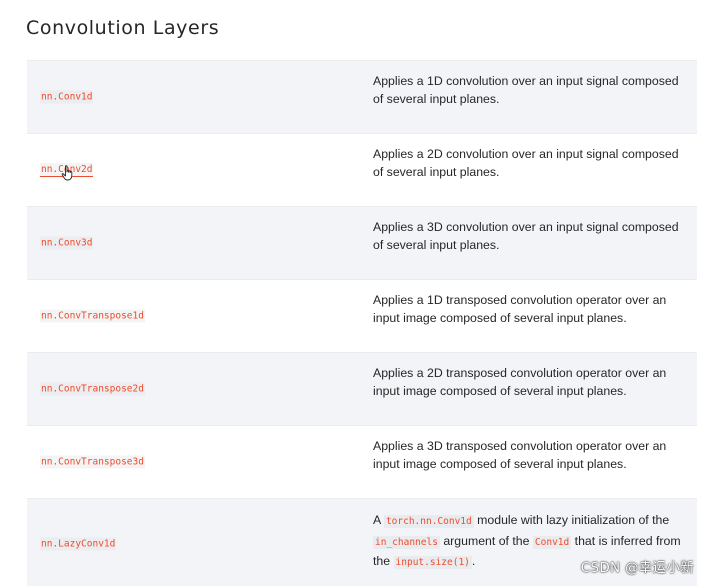 Image resolution: width=708 pixels, height=586 pixels. I want to click on inline-code-input-size: input.size(1), so click(432, 562).